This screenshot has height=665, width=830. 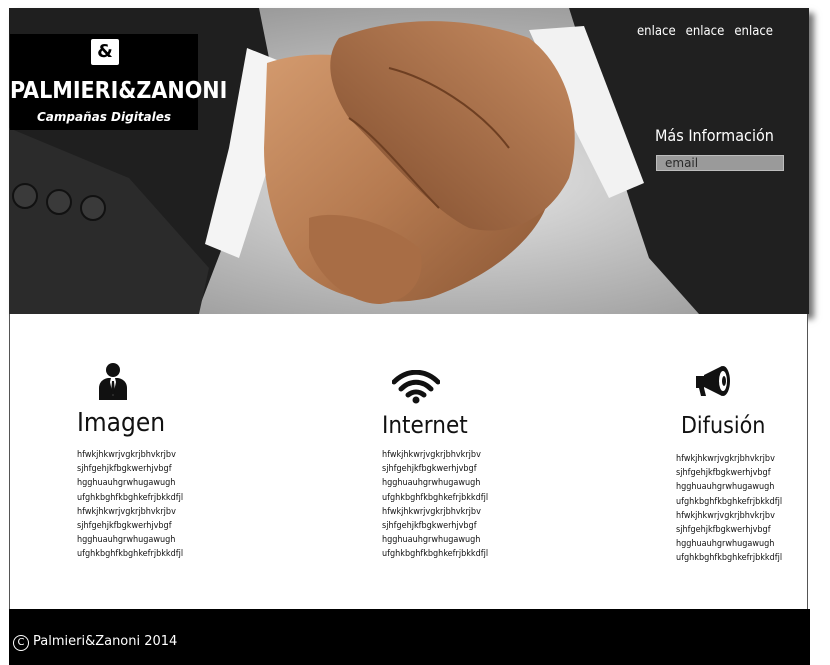 What do you see at coordinates (104, 117) in the screenshot?
I see `brand-tagline: Campañas Digitales` at bounding box center [104, 117].